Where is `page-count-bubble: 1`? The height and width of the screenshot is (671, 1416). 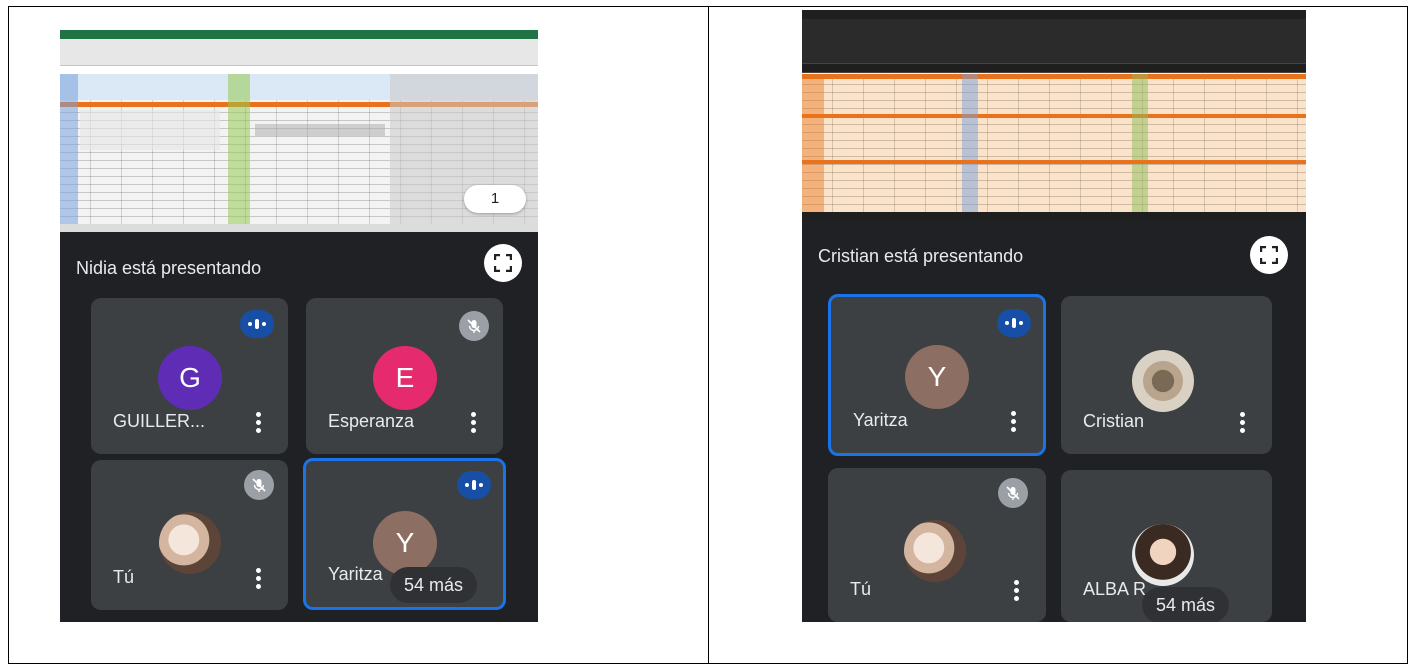
page-count-bubble: 1 is located at coordinates (495, 199).